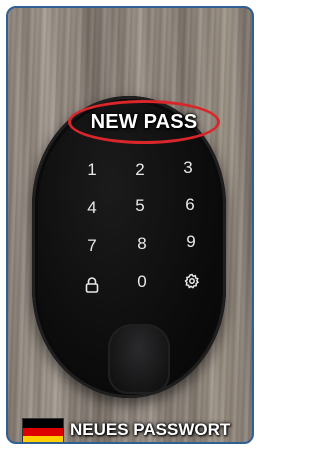 Image resolution: width=320 pixels, height=450 pixels. I want to click on settings-key, so click(192, 280).